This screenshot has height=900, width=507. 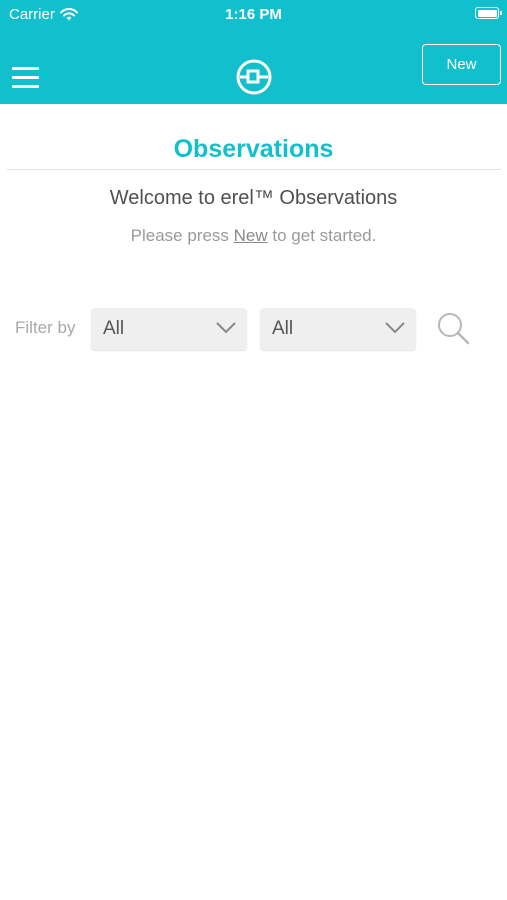 What do you see at coordinates (251, 235) in the screenshot?
I see `new-link: New` at bounding box center [251, 235].